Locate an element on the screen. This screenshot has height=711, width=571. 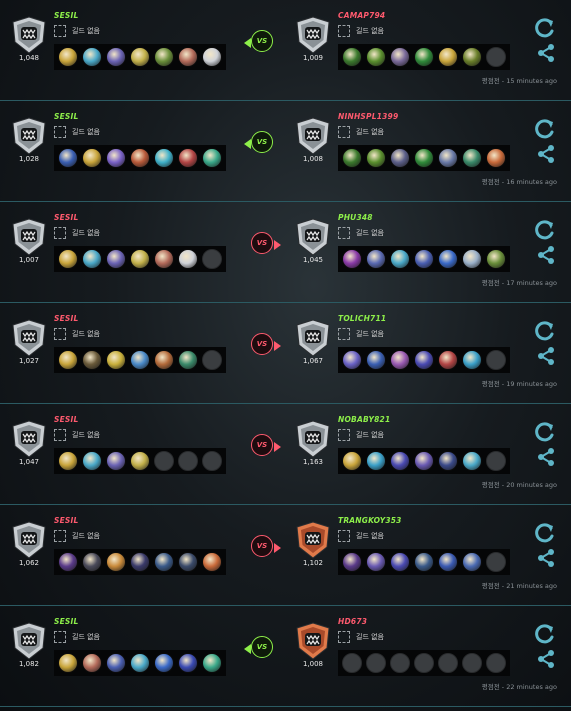
player-name-link: TOLICH711 is located at coordinates (362, 318).